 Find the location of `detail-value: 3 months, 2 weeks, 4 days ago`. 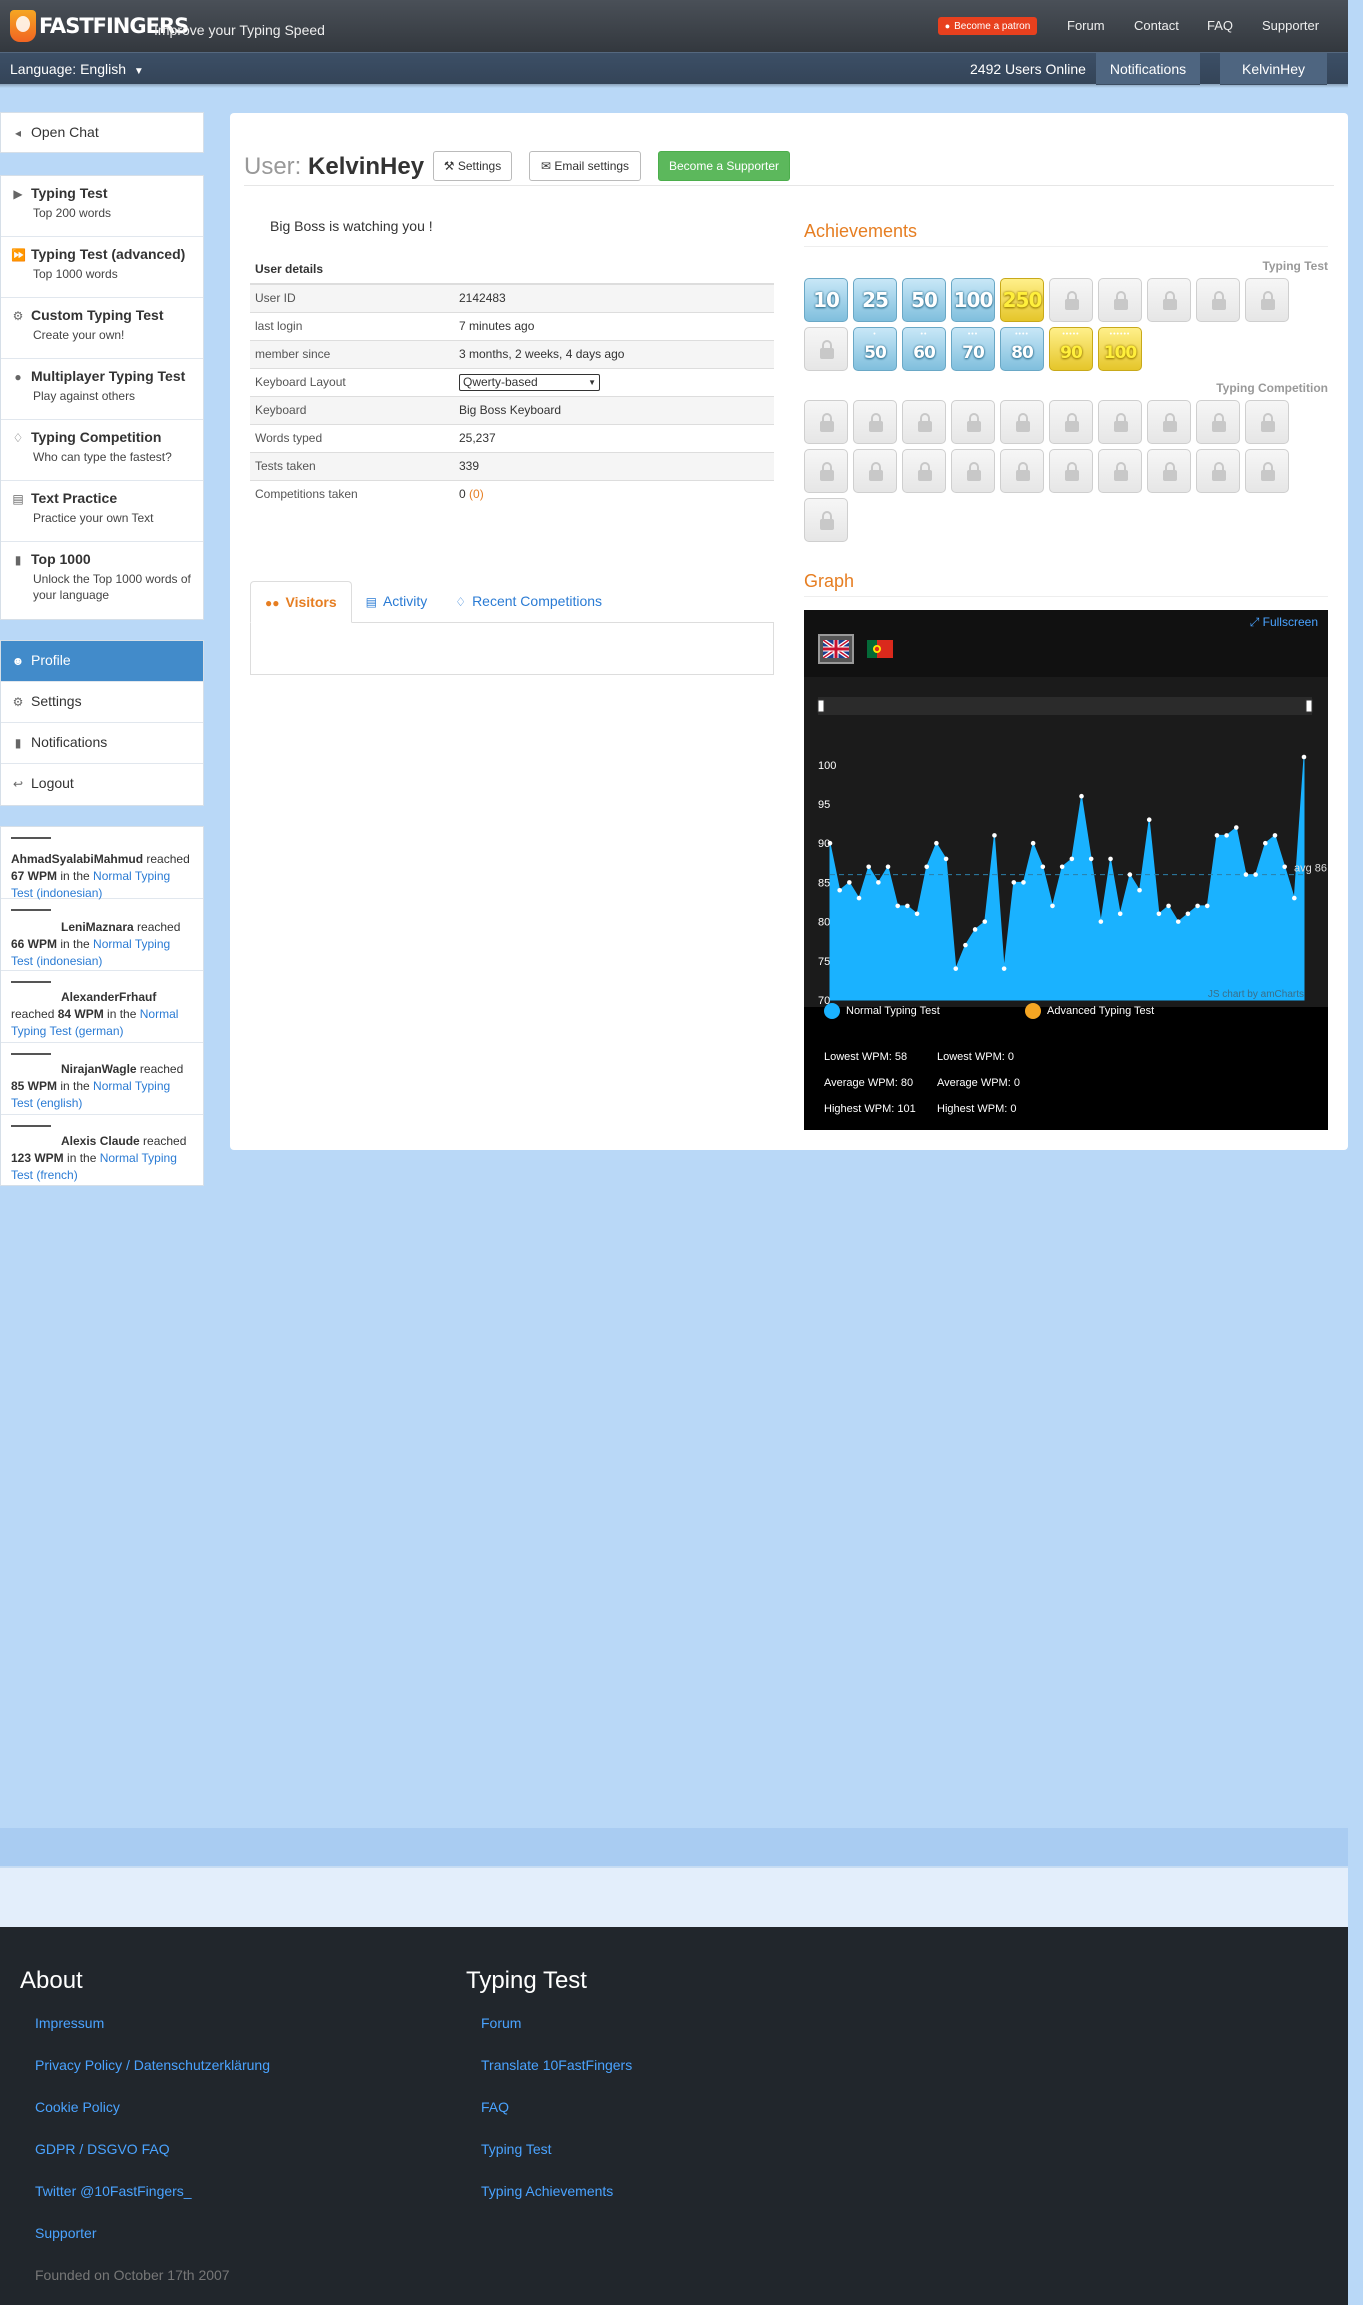

detail-value: 3 months, 2 weeks, 4 days ago is located at coordinates (614, 353).